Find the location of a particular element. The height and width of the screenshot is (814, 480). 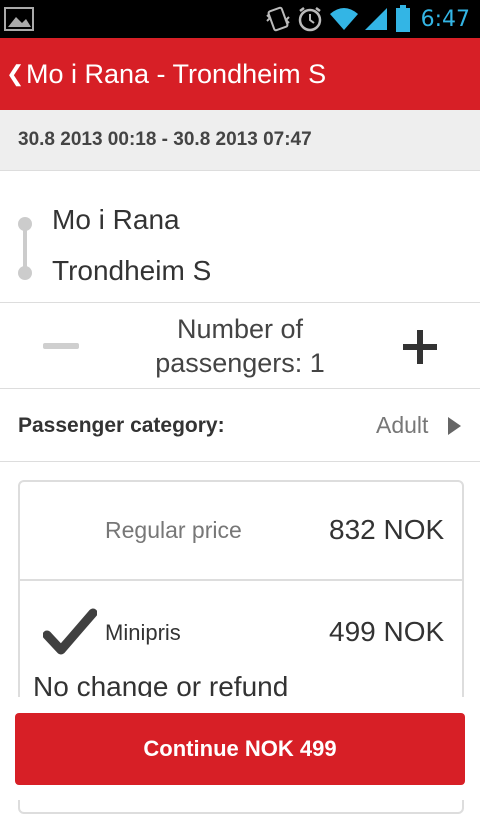

regular-price-value: 832 NOK is located at coordinates (386, 530).